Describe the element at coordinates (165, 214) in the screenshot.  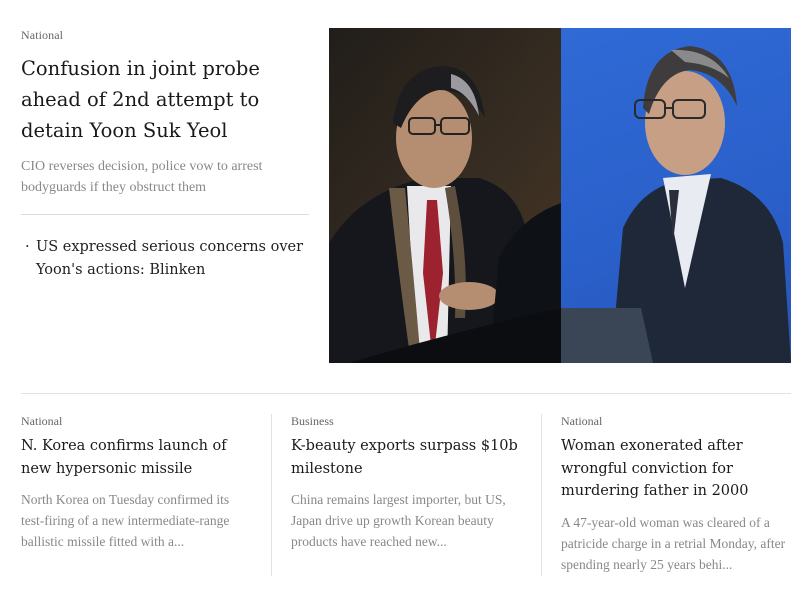
I see `lead-divider` at that location.